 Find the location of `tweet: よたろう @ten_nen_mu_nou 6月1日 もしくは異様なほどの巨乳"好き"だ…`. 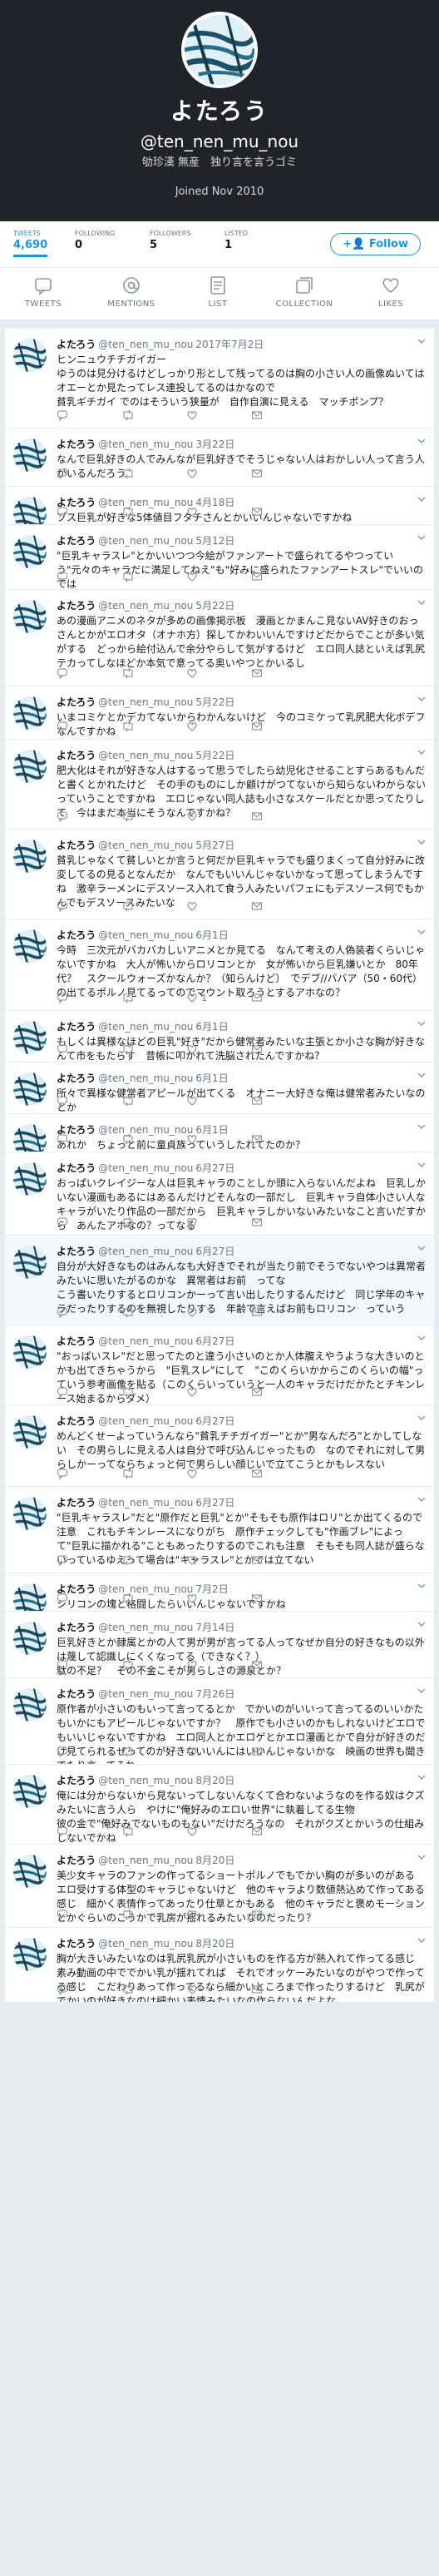

tweet: よたろう @ten_nen_mu_nou 6月1日 もしくは異様なほどの巨乳"好き"だ… is located at coordinates (219, 1037).